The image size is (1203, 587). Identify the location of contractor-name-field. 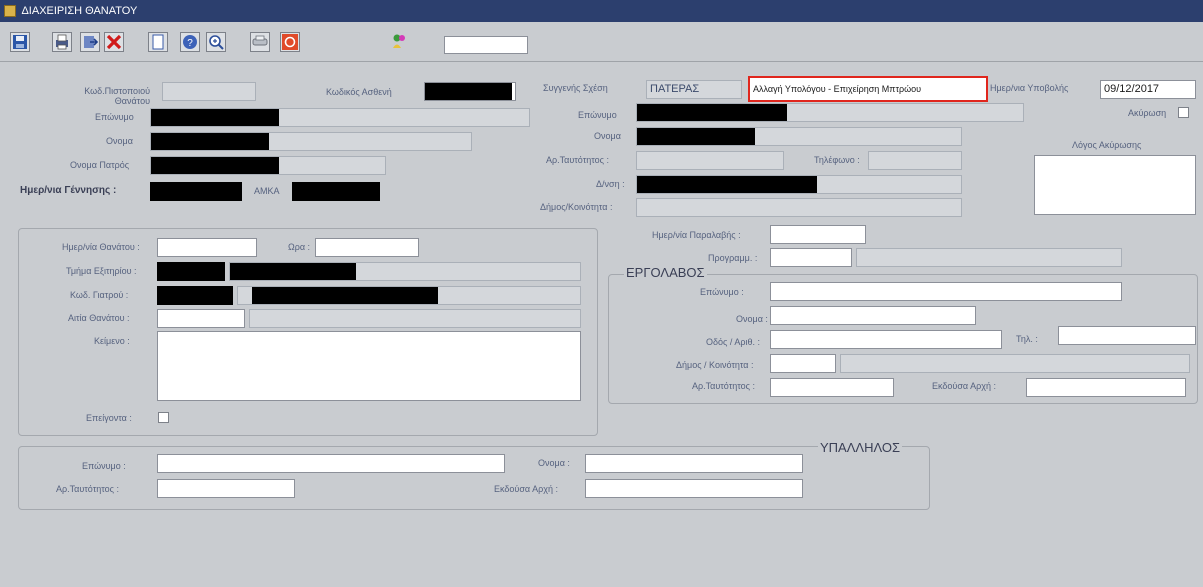
(873, 315).